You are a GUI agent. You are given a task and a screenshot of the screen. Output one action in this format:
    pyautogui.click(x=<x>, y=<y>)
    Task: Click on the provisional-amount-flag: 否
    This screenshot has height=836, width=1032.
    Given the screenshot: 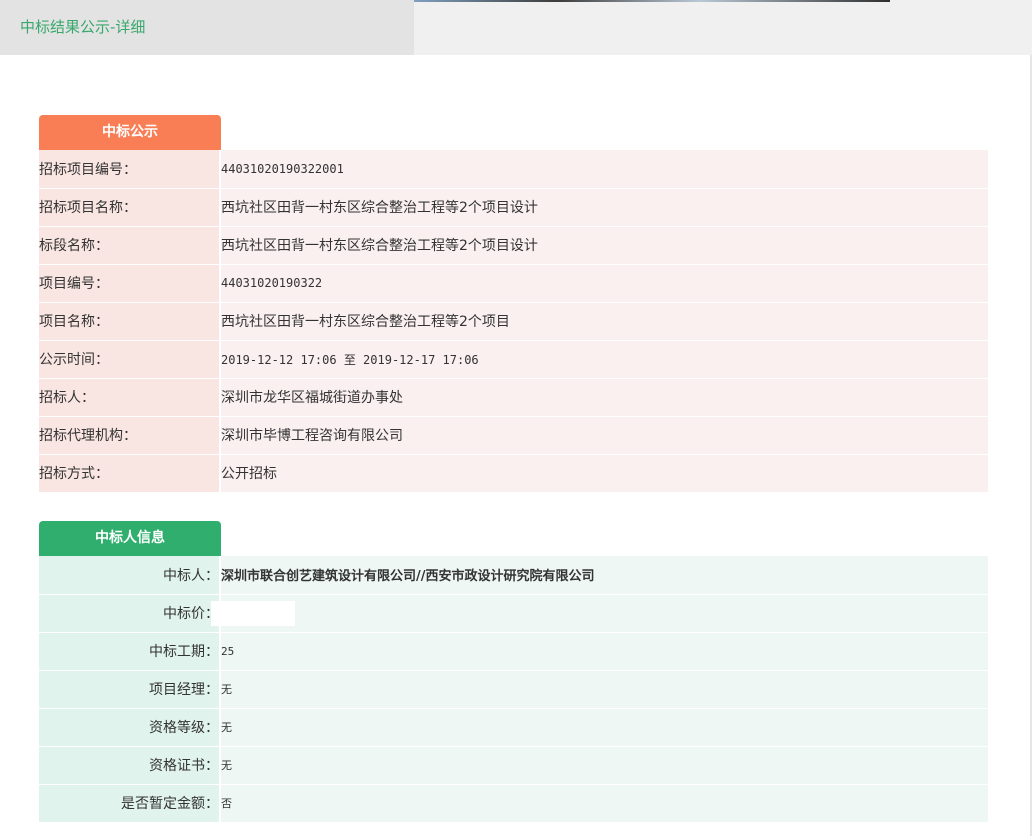 What is the action you would take?
    pyautogui.click(x=604, y=803)
    